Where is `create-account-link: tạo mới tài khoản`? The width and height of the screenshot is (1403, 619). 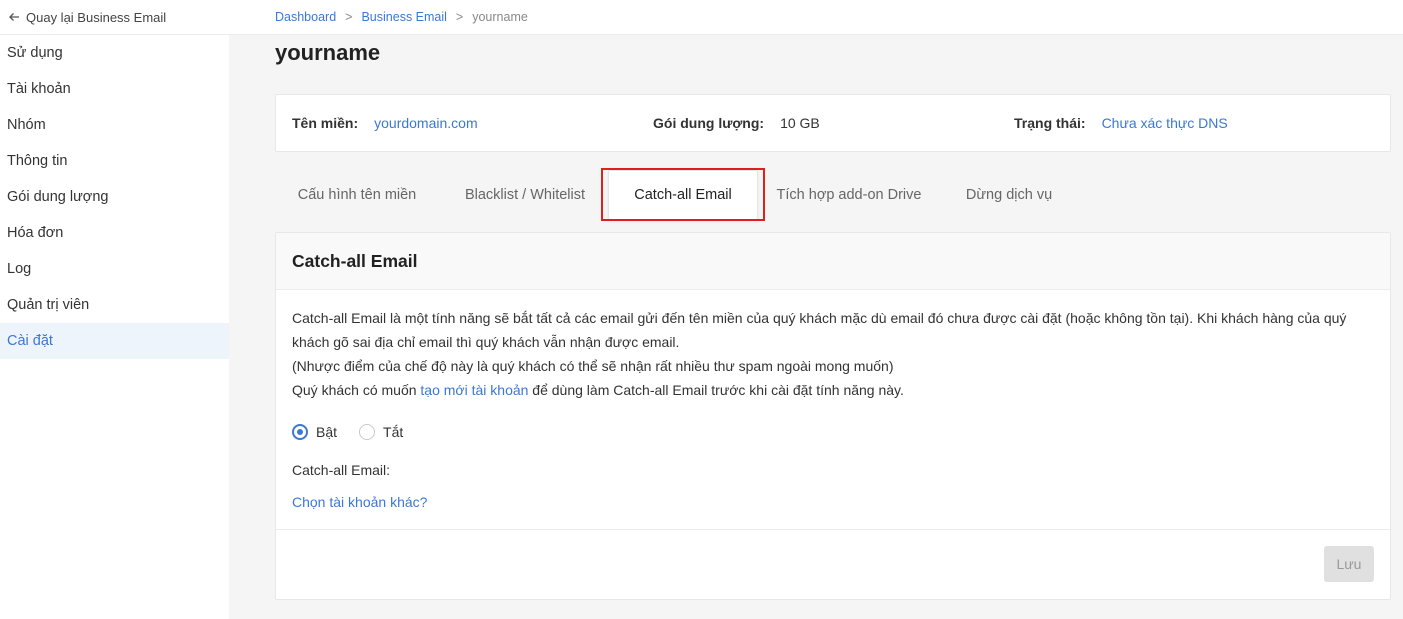 create-account-link: tạo mới tài khoản is located at coordinates (474, 390).